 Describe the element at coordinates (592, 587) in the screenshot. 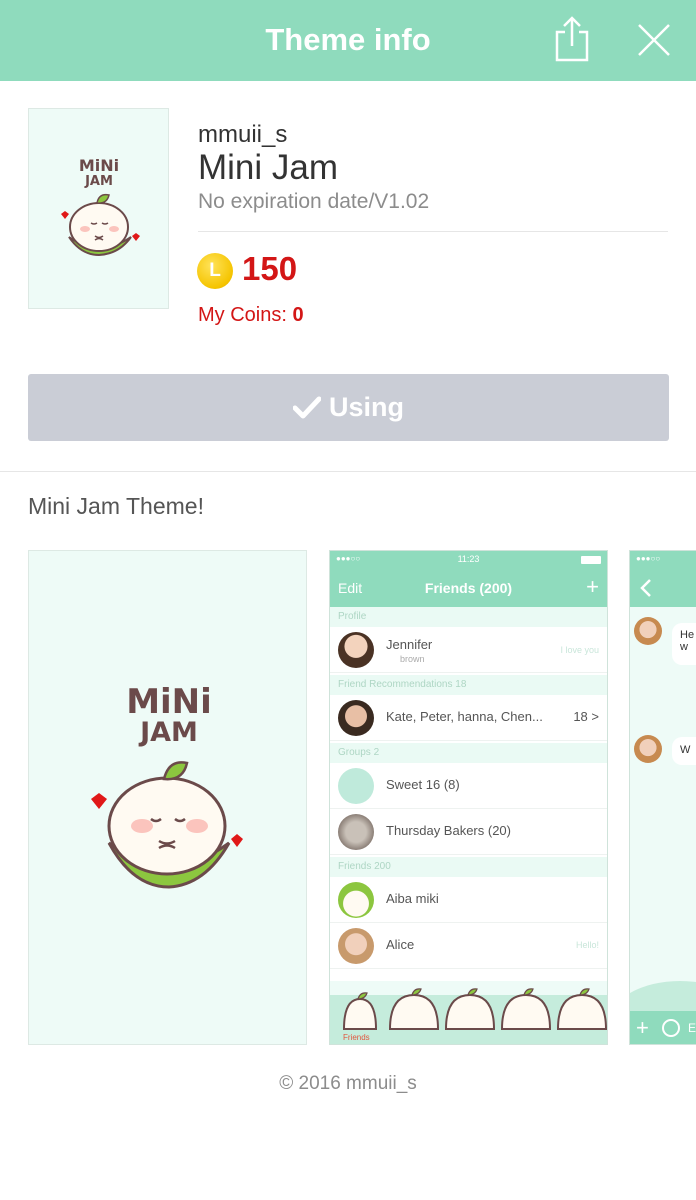

I see `add-friend-button: +` at that location.